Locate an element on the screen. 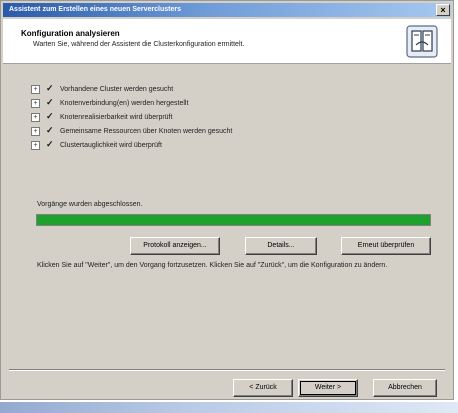 This screenshot has height=413, width=458. step-item: + ✓ Vorhandene Cluster werden gesucht is located at coordinates (131, 88).